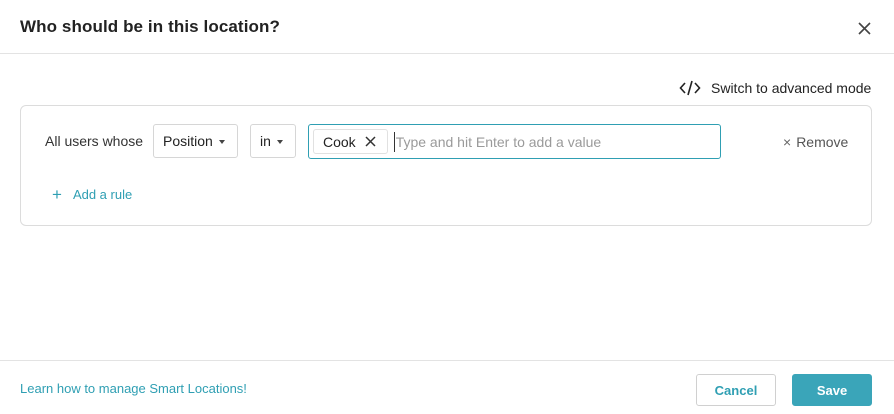 The image size is (894, 414). Describe the element at coordinates (791, 88) in the screenshot. I see `switch-advanced-mode-label: Switch to advanced mode` at that location.